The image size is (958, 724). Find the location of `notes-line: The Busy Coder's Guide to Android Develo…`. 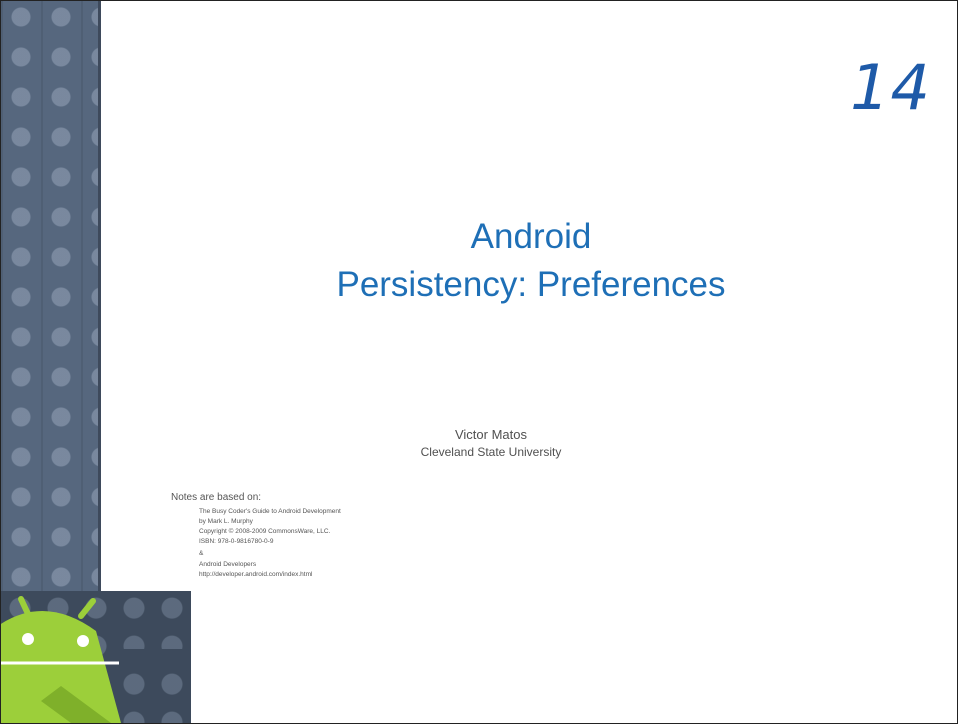

notes-line: The Busy Coder's Guide to Android Develo… is located at coordinates (270, 511).